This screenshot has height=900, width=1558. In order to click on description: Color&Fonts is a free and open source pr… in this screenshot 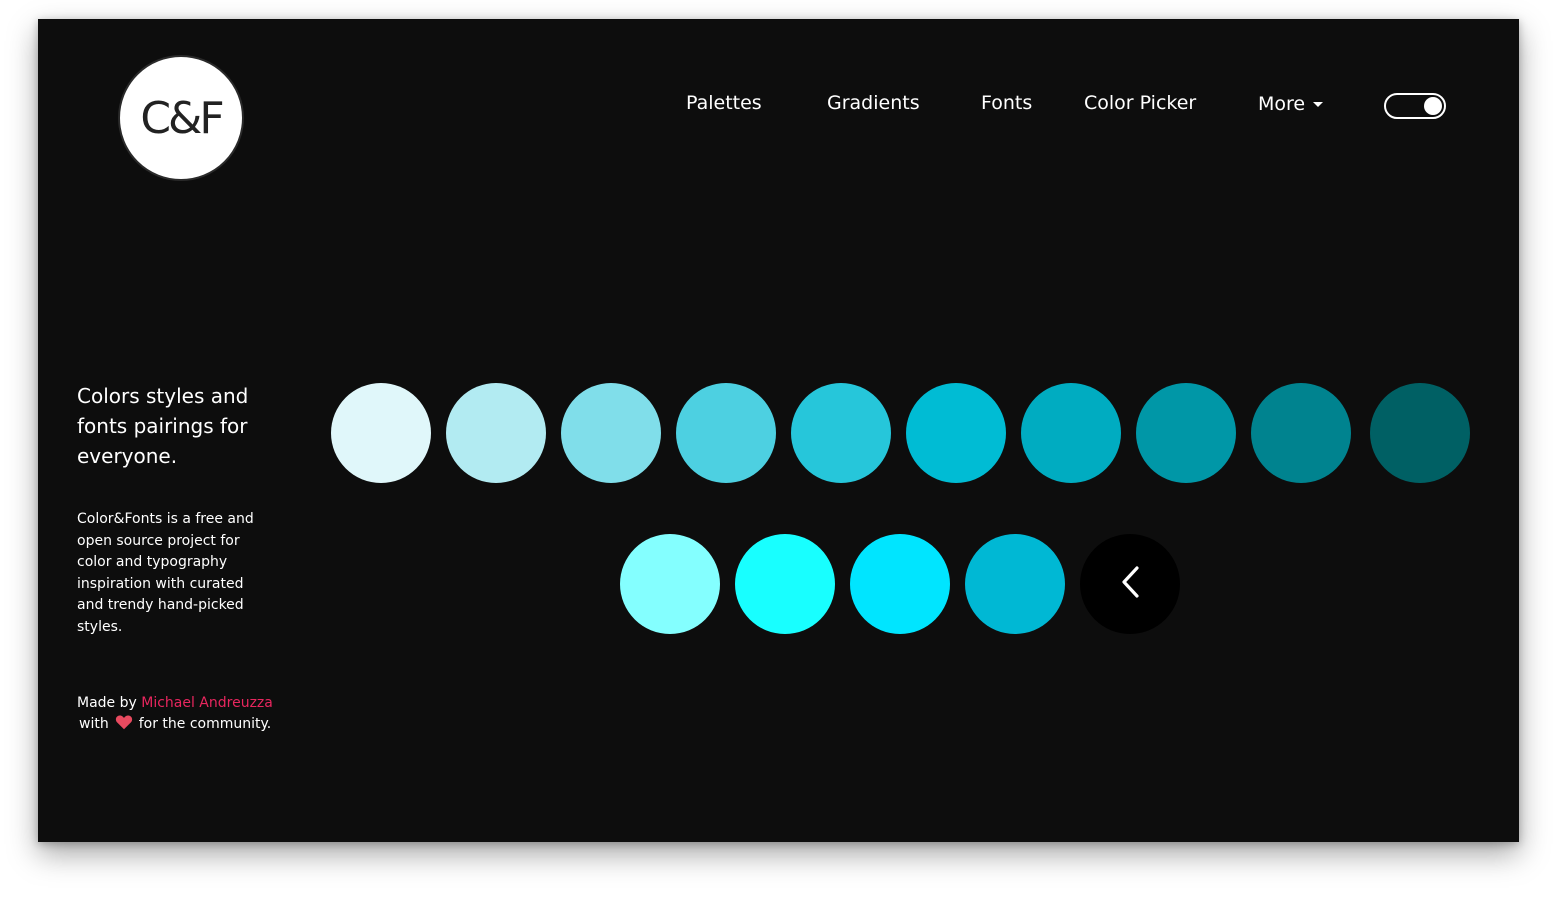, I will do `click(165, 573)`.